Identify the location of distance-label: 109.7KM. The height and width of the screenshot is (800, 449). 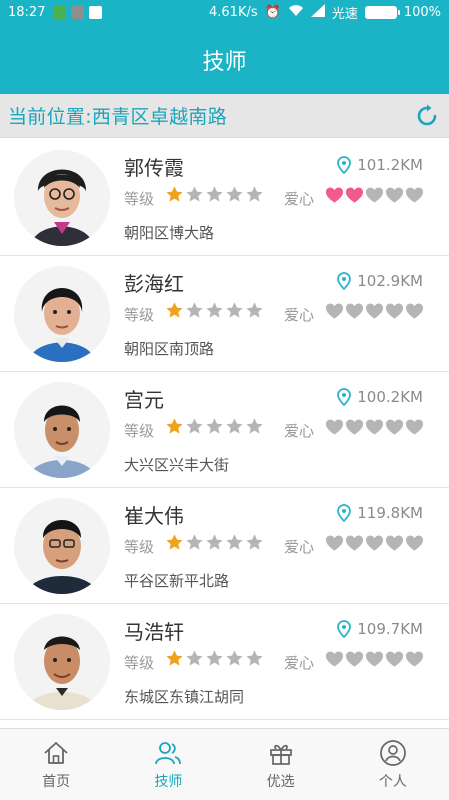
(379, 629).